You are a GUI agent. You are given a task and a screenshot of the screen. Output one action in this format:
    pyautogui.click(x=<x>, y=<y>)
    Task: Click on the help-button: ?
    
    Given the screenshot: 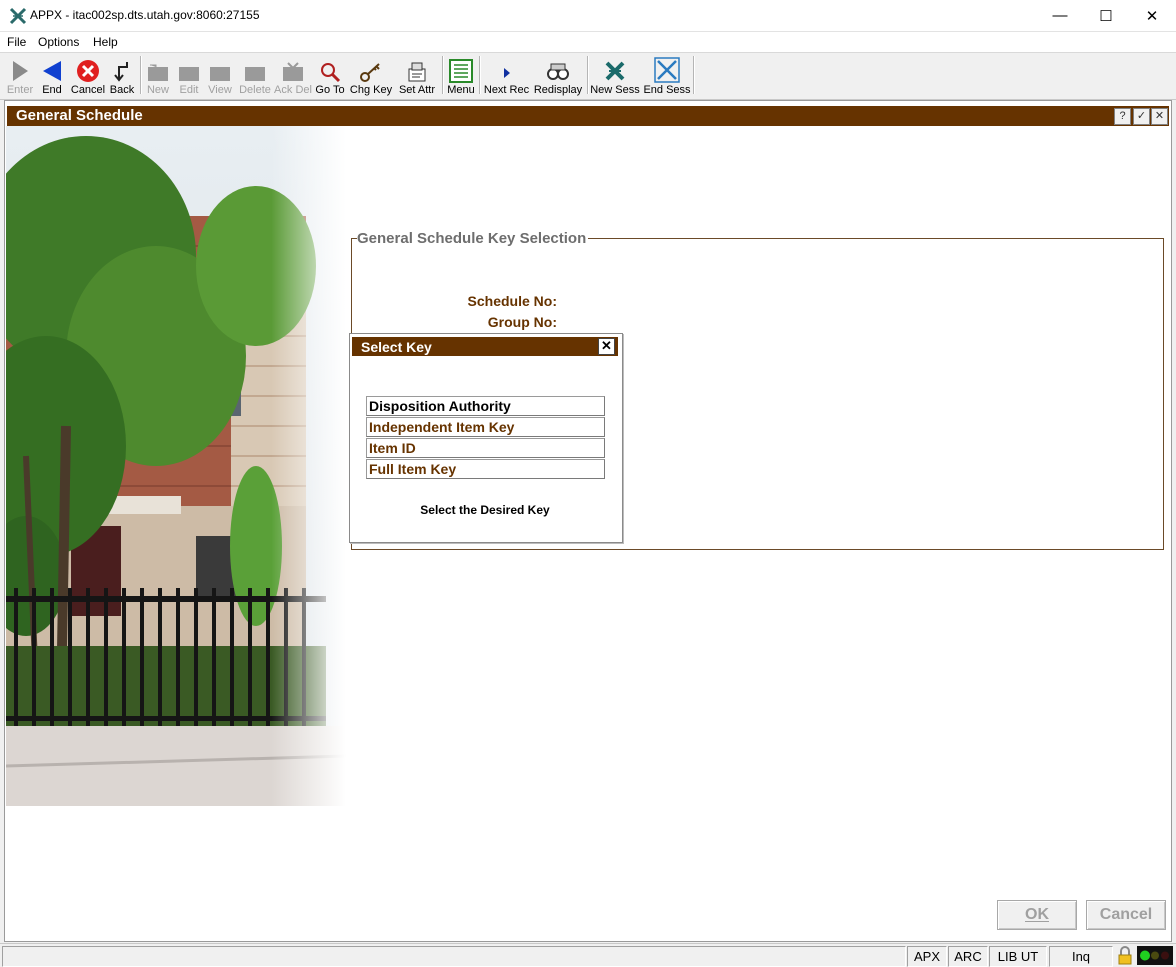 What is the action you would take?
    pyautogui.click(x=1122, y=116)
    